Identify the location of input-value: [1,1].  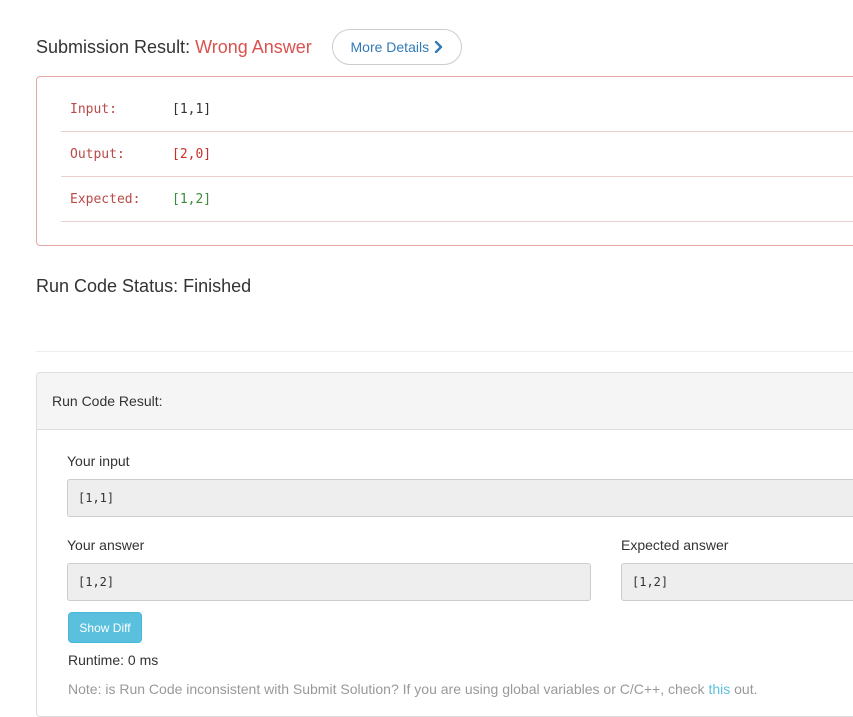
(192, 109).